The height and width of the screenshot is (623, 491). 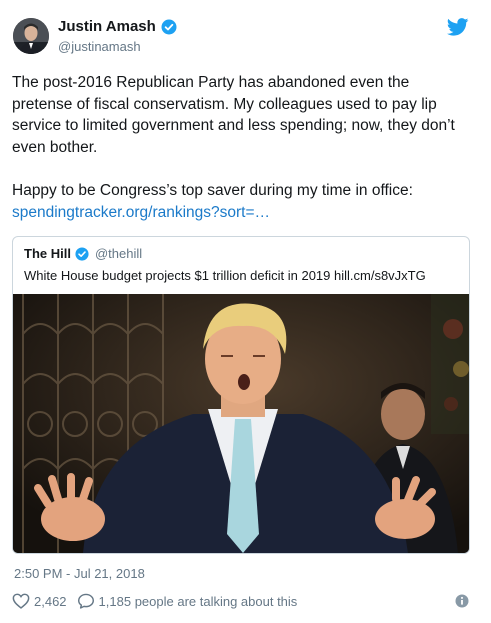 I want to click on quoted-header: The Hill @thehill, so click(x=83, y=253).